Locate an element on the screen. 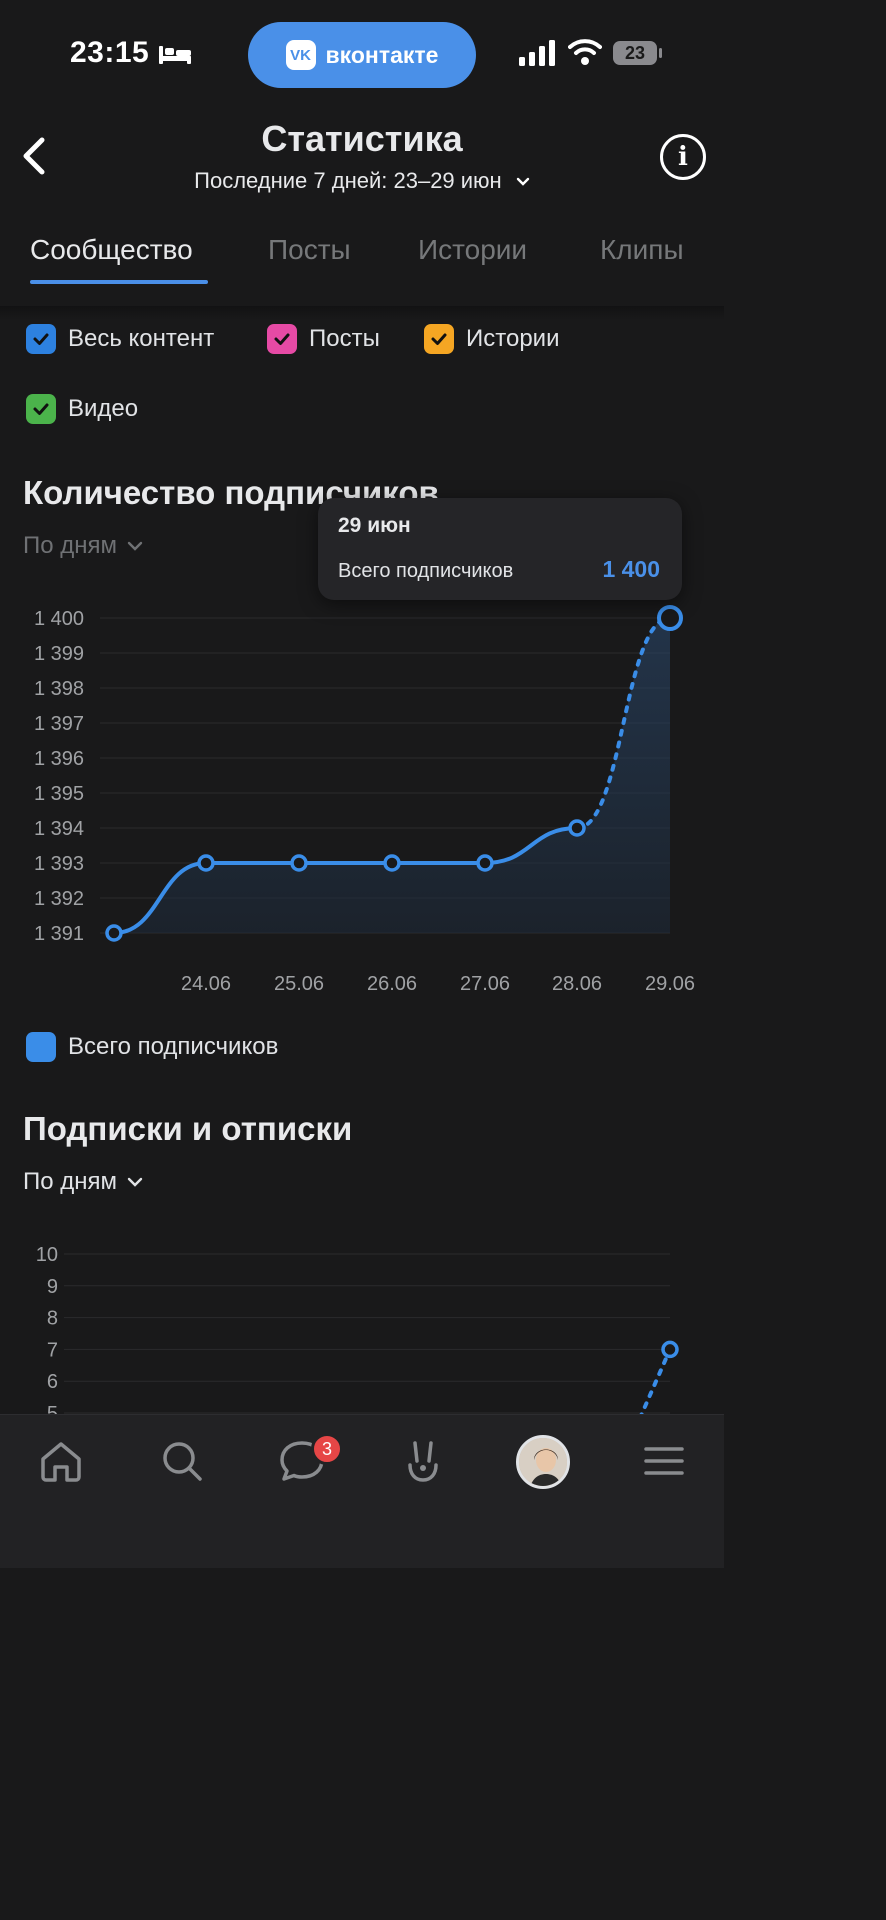 This screenshot has width=886, height=1920. info-icon: i is located at coordinates (683, 157).